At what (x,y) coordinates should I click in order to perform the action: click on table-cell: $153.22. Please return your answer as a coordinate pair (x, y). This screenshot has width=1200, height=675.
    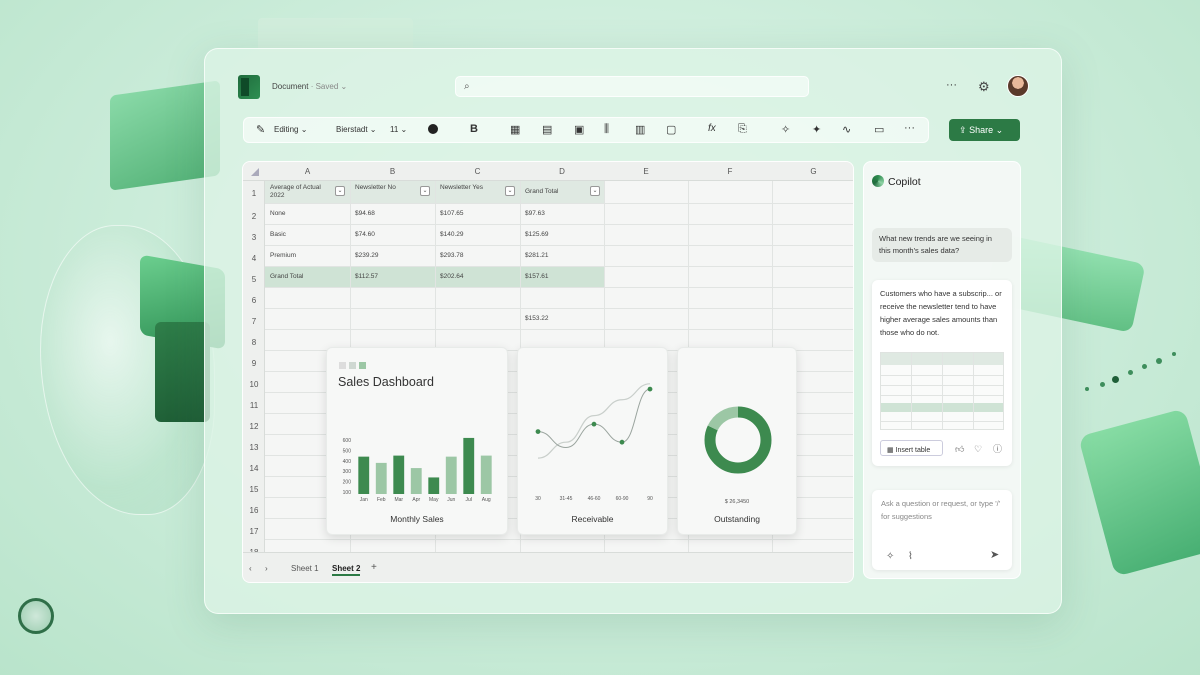
    Looking at the image, I should click on (537, 318).